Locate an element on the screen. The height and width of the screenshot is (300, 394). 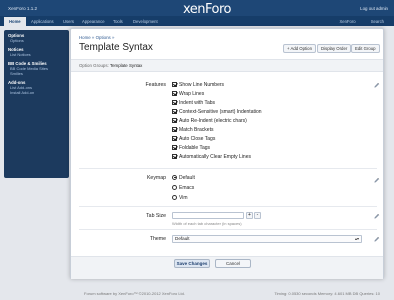
logout-link: Log out admin is located at coordinates (374, 8).